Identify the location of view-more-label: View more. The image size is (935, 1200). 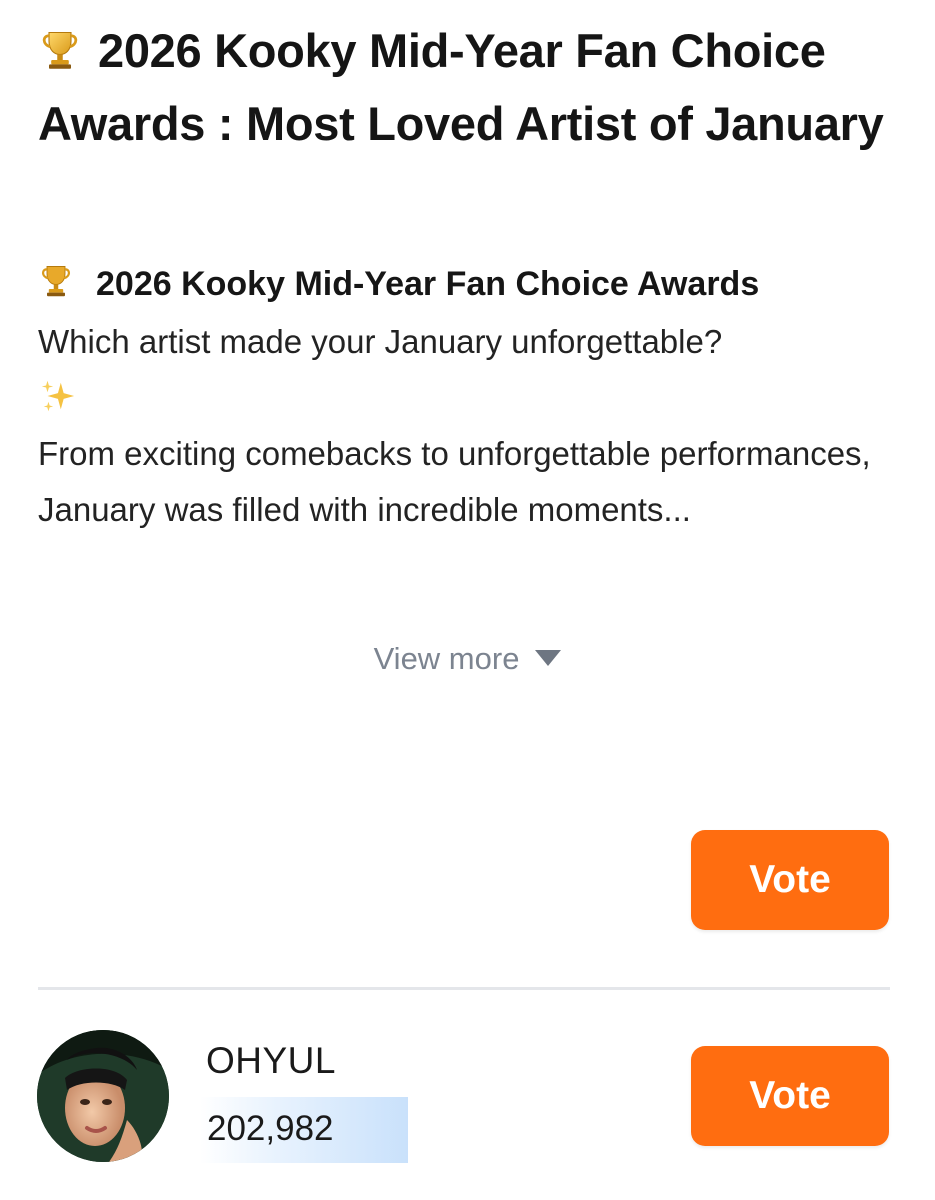
(446, 658).